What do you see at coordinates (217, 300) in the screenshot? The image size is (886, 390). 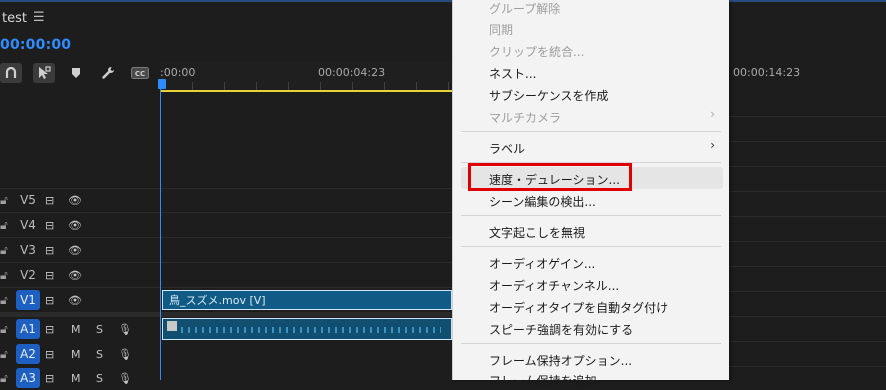 I see `clip-label: 鳥_スズメ.mov [V]` at bounding box center [217, 300].